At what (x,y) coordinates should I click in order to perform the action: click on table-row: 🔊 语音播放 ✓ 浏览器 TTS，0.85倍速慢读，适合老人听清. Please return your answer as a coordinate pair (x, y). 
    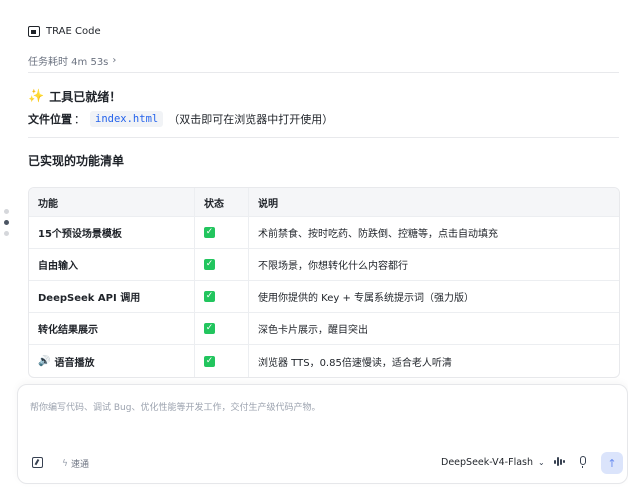
    Looking at the image, I should click on (324, 361).